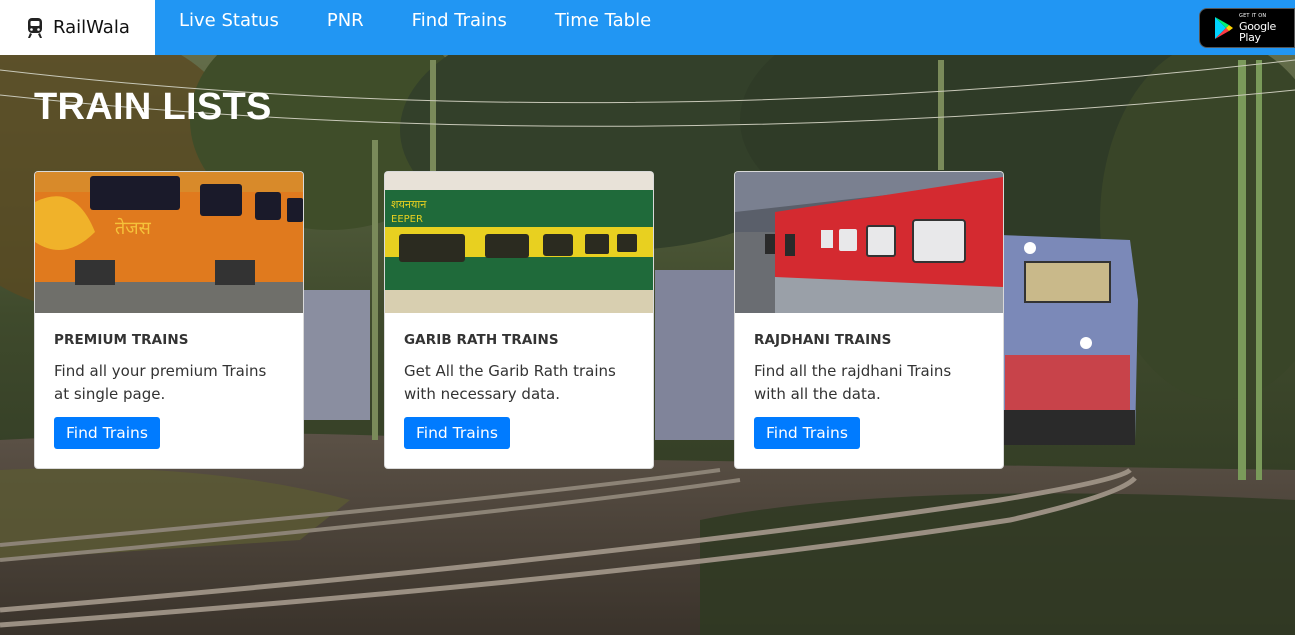 This screenshot has width=1295, height=635. I want to click on card-title: GARIB RATH TRAINS, so click(481, 340).